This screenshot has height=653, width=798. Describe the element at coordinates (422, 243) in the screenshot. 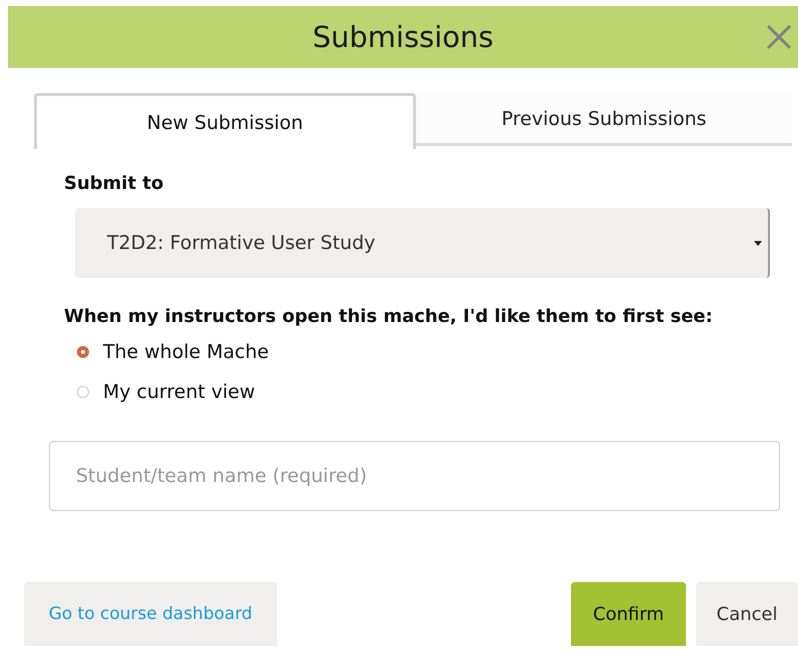

I see `dropdown: T2D2: Formative User Study` at that location.